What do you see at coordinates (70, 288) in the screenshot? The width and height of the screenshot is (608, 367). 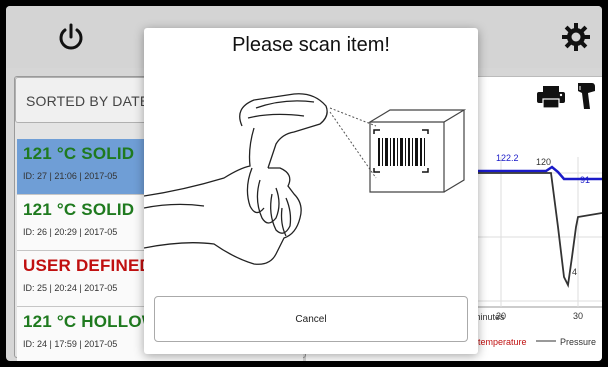 I see `cycle-details: ID: 25 | 20:24 | 2017-05` at bounding box center [70, 288].